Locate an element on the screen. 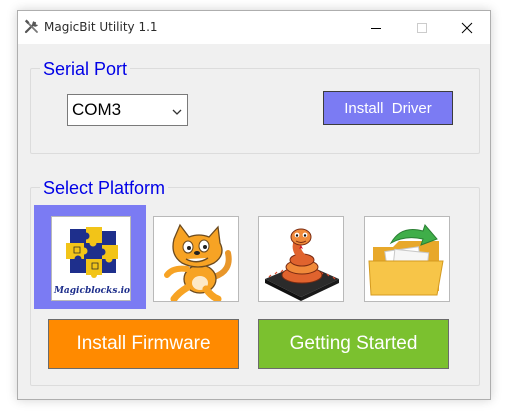 This screenshot has width=508, height=413. platform-tile-scratch is located at coordinates (196, 259).